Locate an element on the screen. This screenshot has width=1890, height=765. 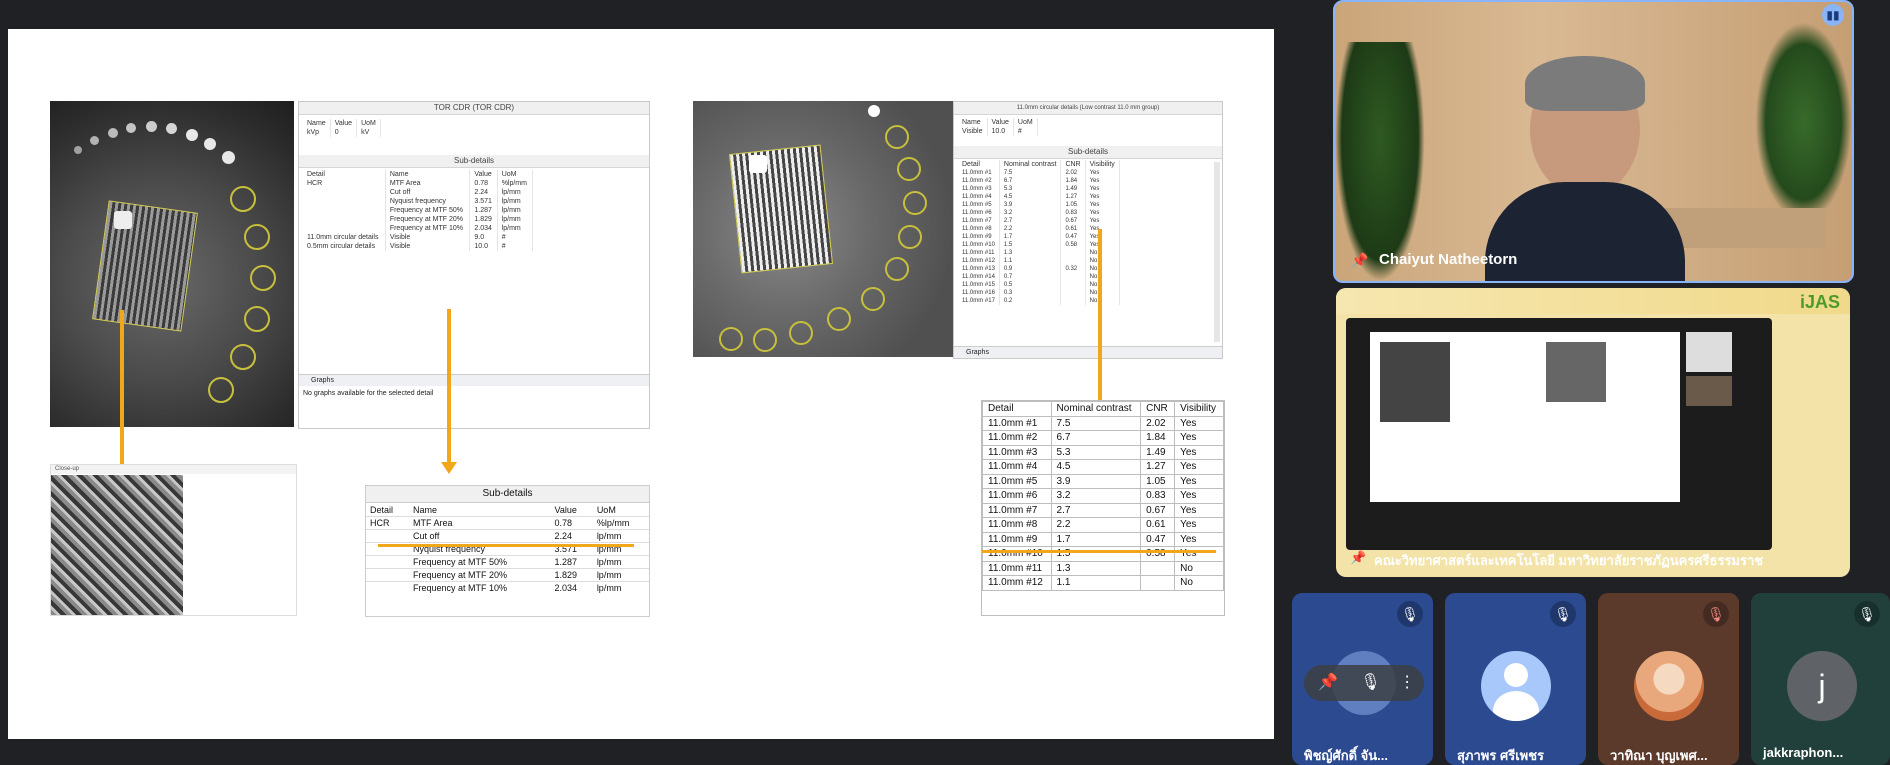
table-cell: 1.27 is located at coordinates (1158, 467).